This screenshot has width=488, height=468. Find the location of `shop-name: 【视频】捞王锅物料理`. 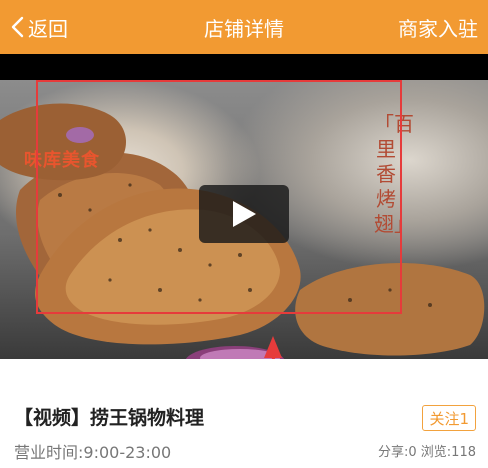

shop-name: 【视频】捞王锅物料理 is located at coordinates (109, 418).